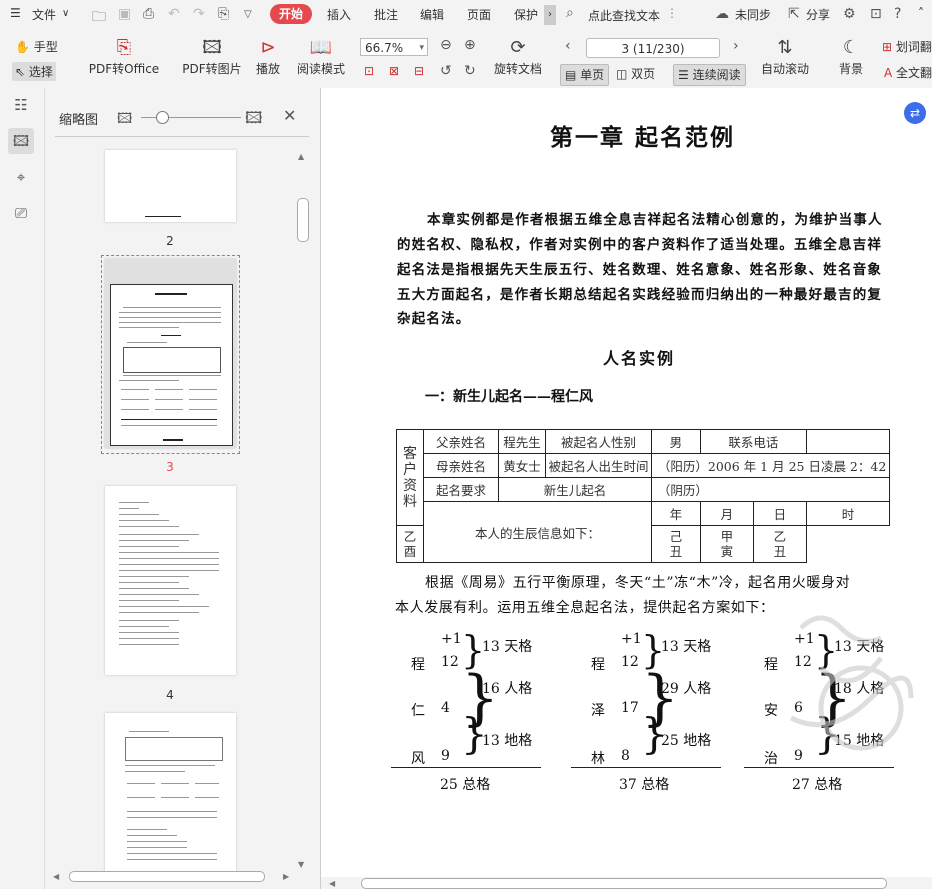 This screenshot has width=932, height=889. Describe the element at coordinates (394, 71) in the screenshot. I see `fit-page-icon: ⊠` at that location.